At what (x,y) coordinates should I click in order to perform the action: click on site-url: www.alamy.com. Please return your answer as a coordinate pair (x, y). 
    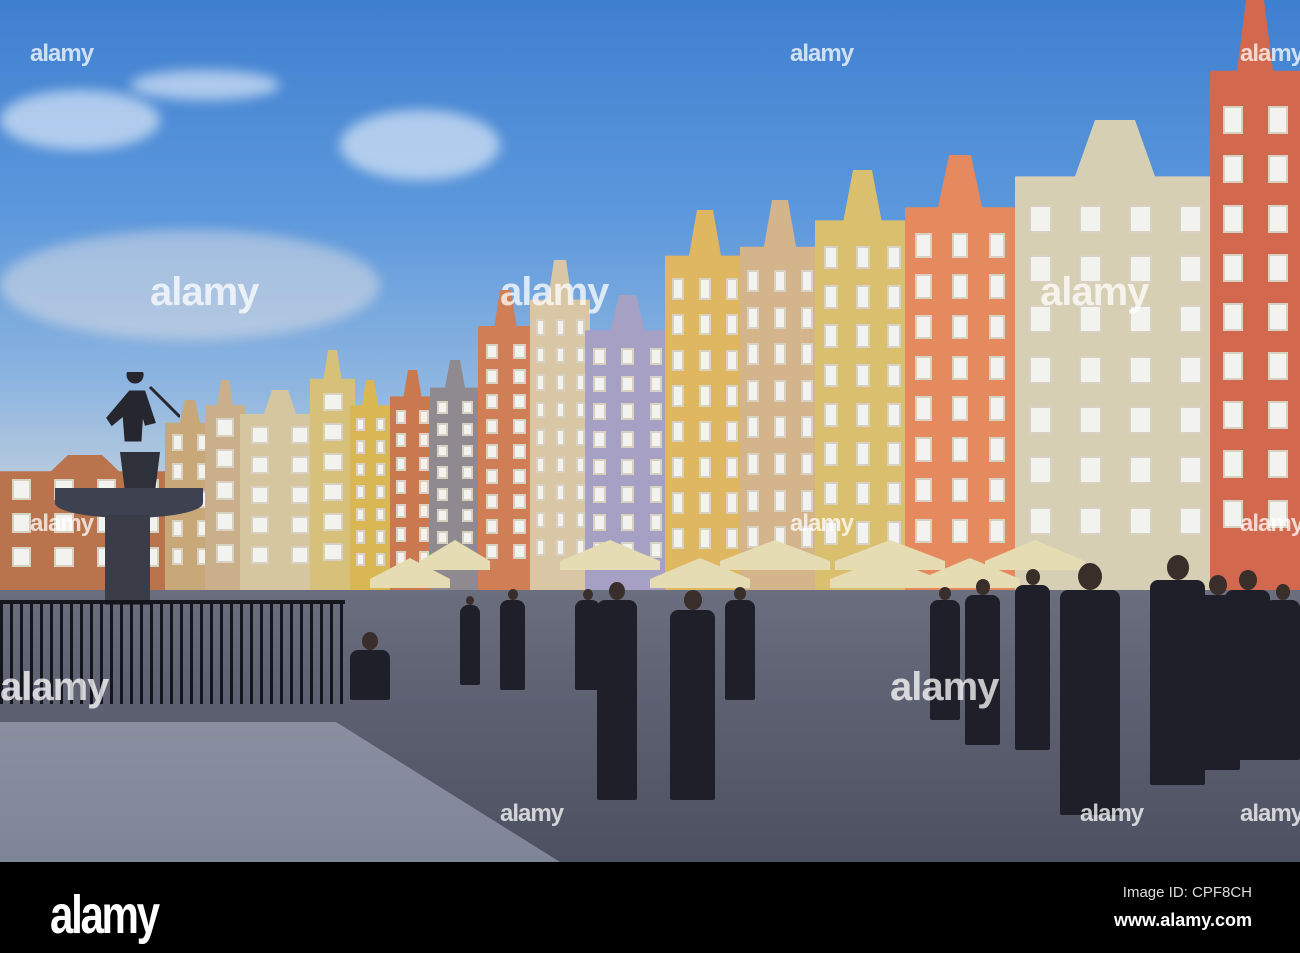
    Looking at the image, I should click on (1183, 920).